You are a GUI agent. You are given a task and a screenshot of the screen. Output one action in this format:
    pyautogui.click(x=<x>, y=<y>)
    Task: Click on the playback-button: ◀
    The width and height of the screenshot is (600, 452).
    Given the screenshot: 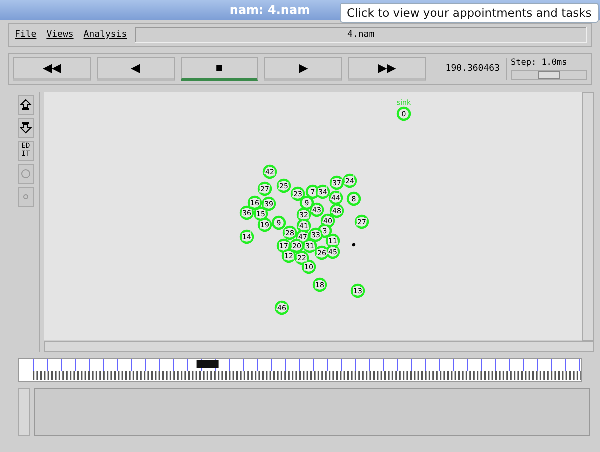 What is the action you would take?
    pyautogui.click(x=135, y=69)
    